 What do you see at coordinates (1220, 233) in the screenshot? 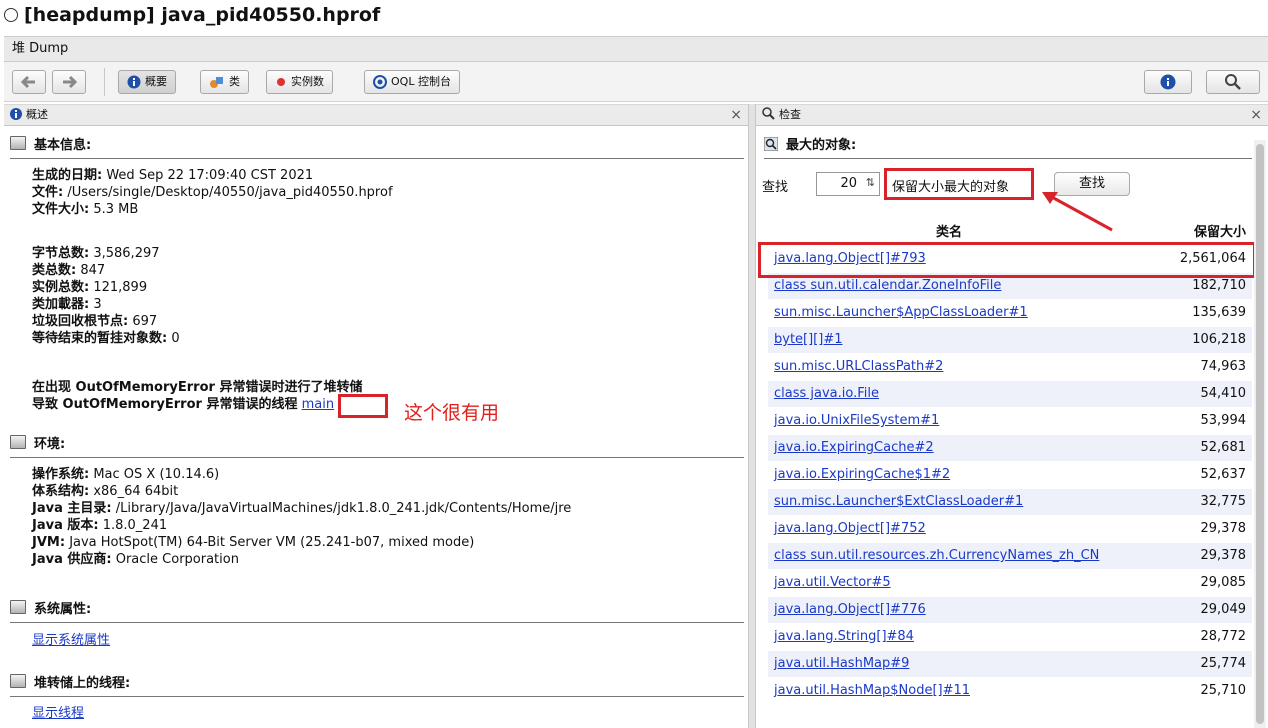
I see `col-size-header: 保留大小` at bounding box center [1220, 233].